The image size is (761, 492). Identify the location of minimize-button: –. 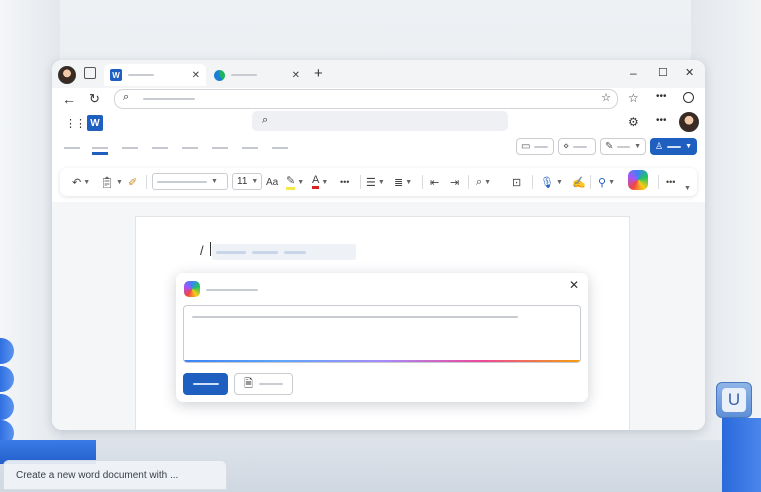
(633, 73).